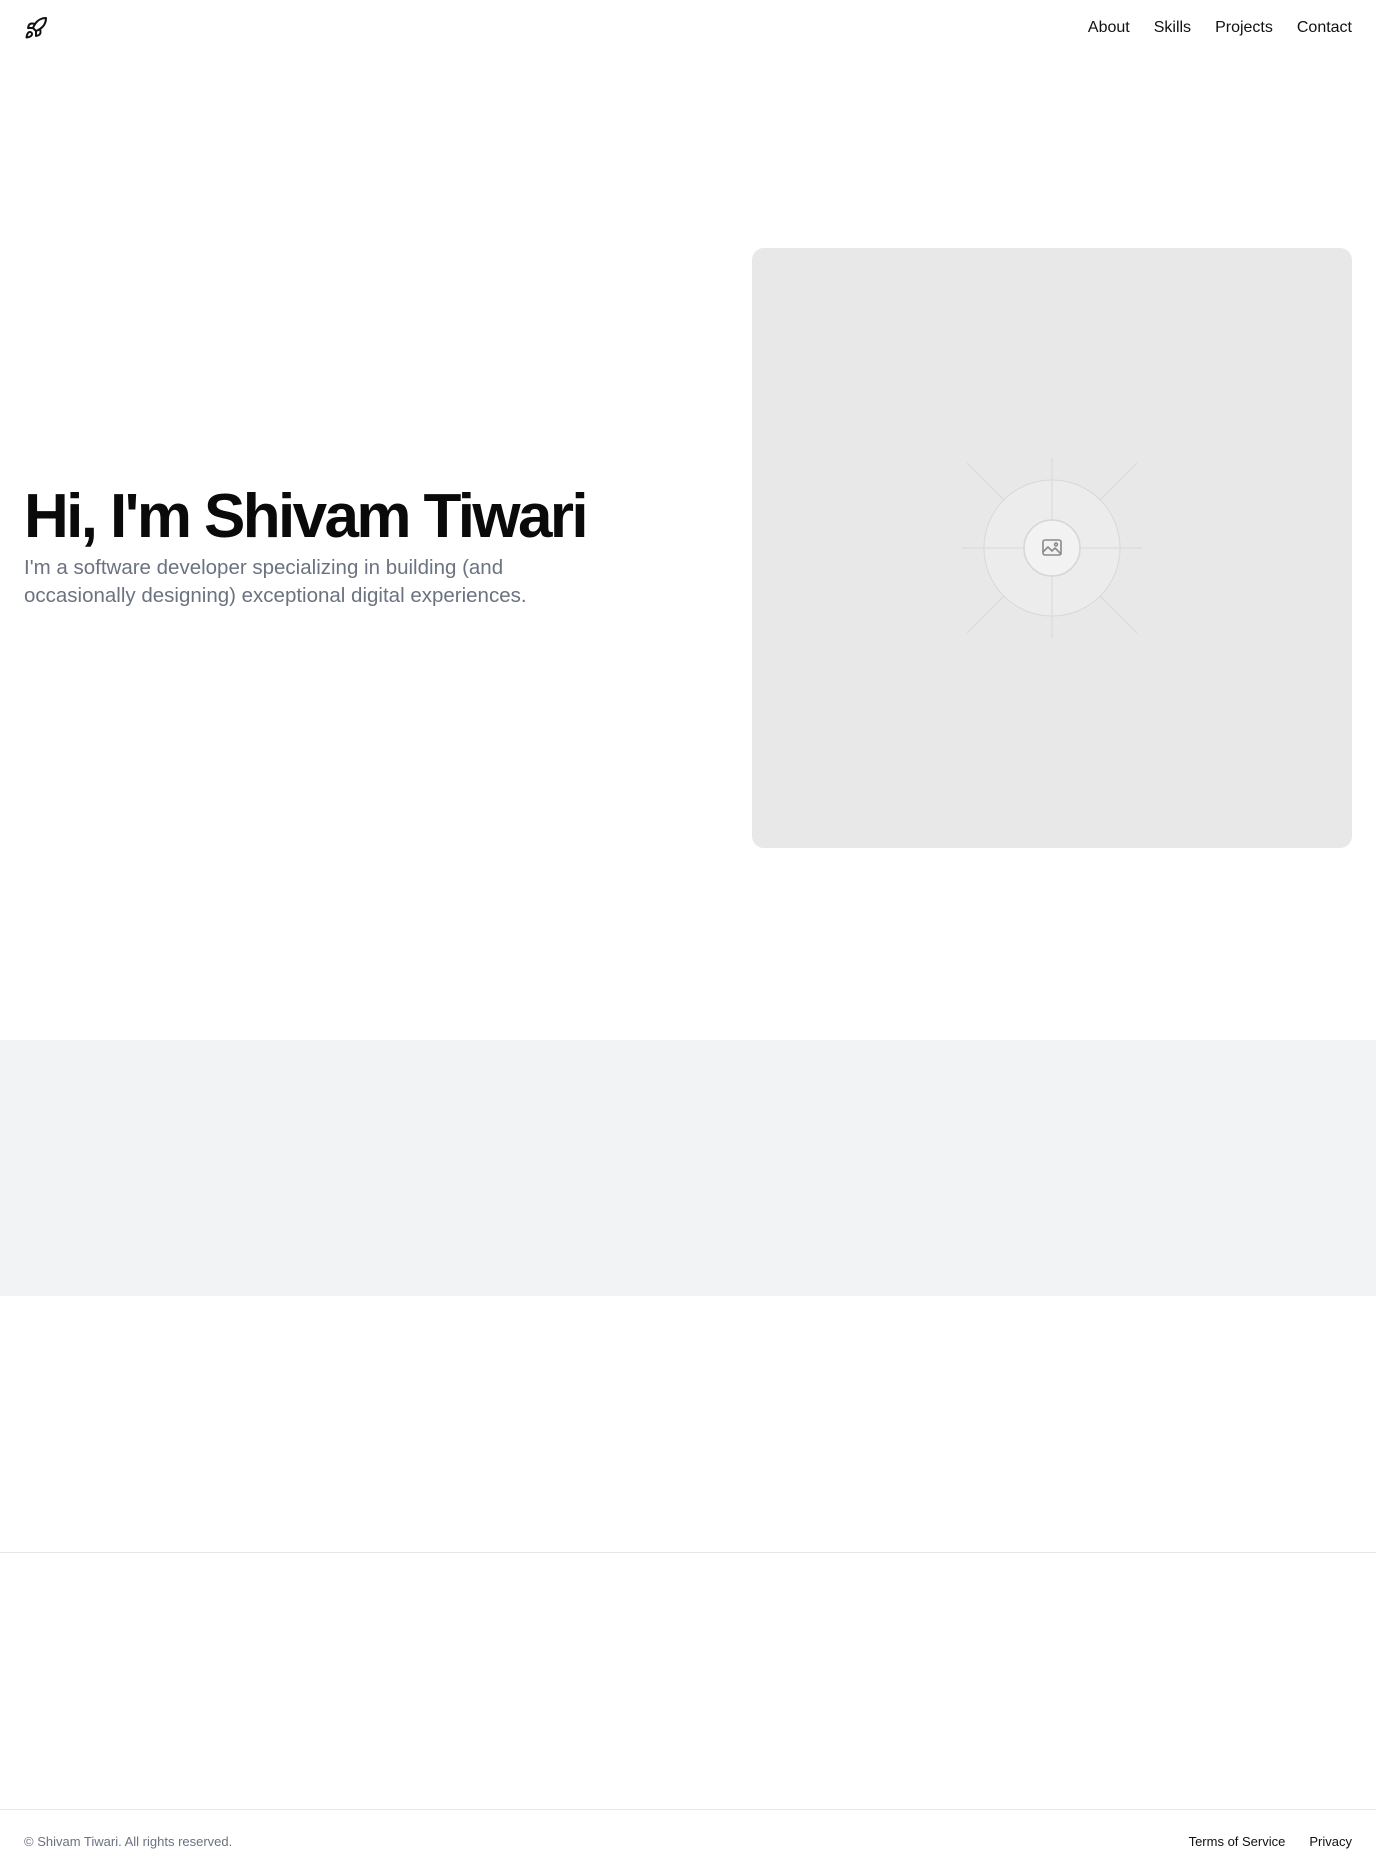 The height and width of the screenshot is (1874, 1376). What do you see at coordinates (1172, 28) in the screenshot?
I see `nav-link-skills: Skills` at bounding box center [1172, 28].